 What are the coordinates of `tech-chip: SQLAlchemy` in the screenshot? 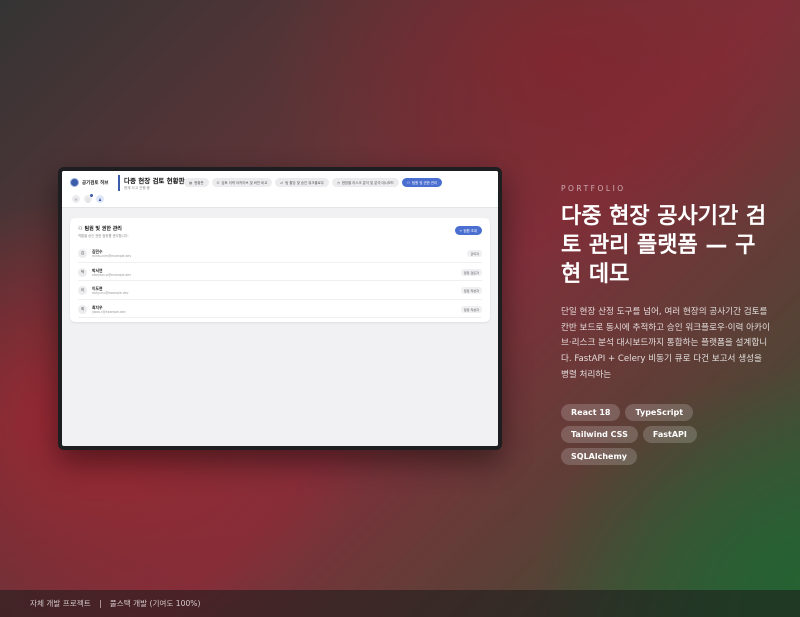 It's located at (599, 456).